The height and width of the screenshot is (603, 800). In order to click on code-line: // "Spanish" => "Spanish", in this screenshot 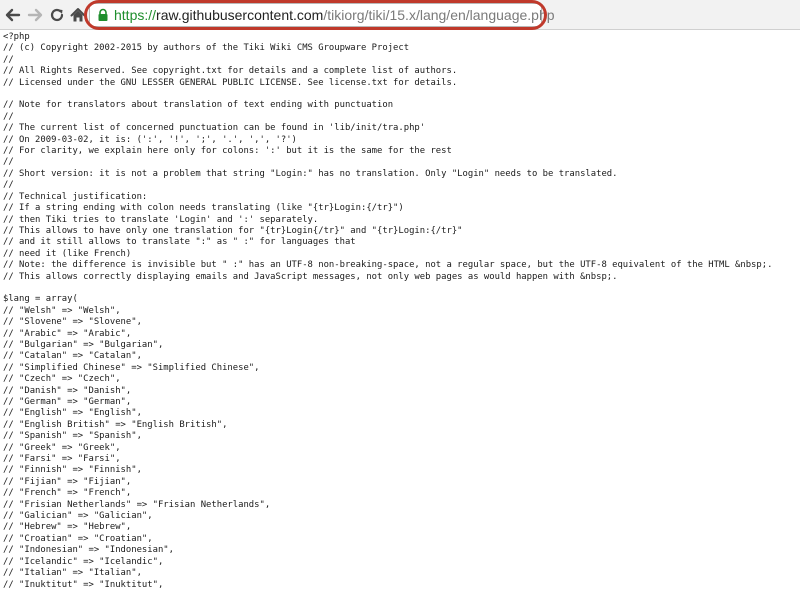, I will do `click(72, 436)`.